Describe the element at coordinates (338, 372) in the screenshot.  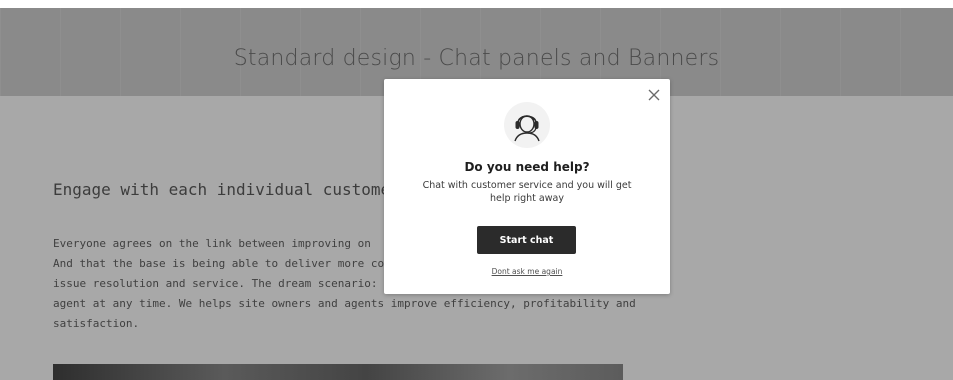
I see `hero-image` at that location.